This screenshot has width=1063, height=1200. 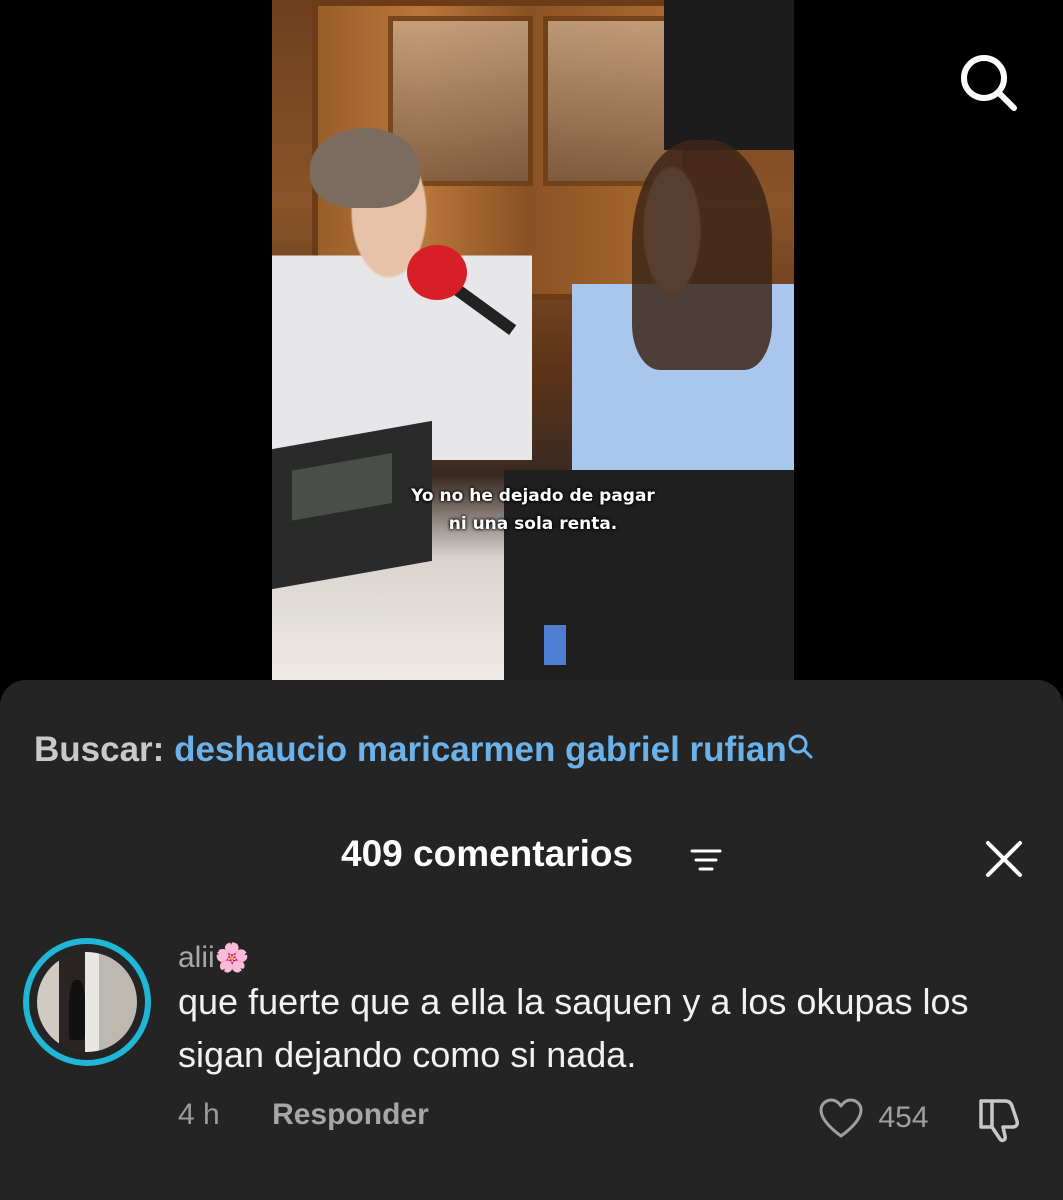 What do you see at coordinates (77, 1010) in the screenshot?
I see `avatar-figure` at bounding box center [77, 1010].